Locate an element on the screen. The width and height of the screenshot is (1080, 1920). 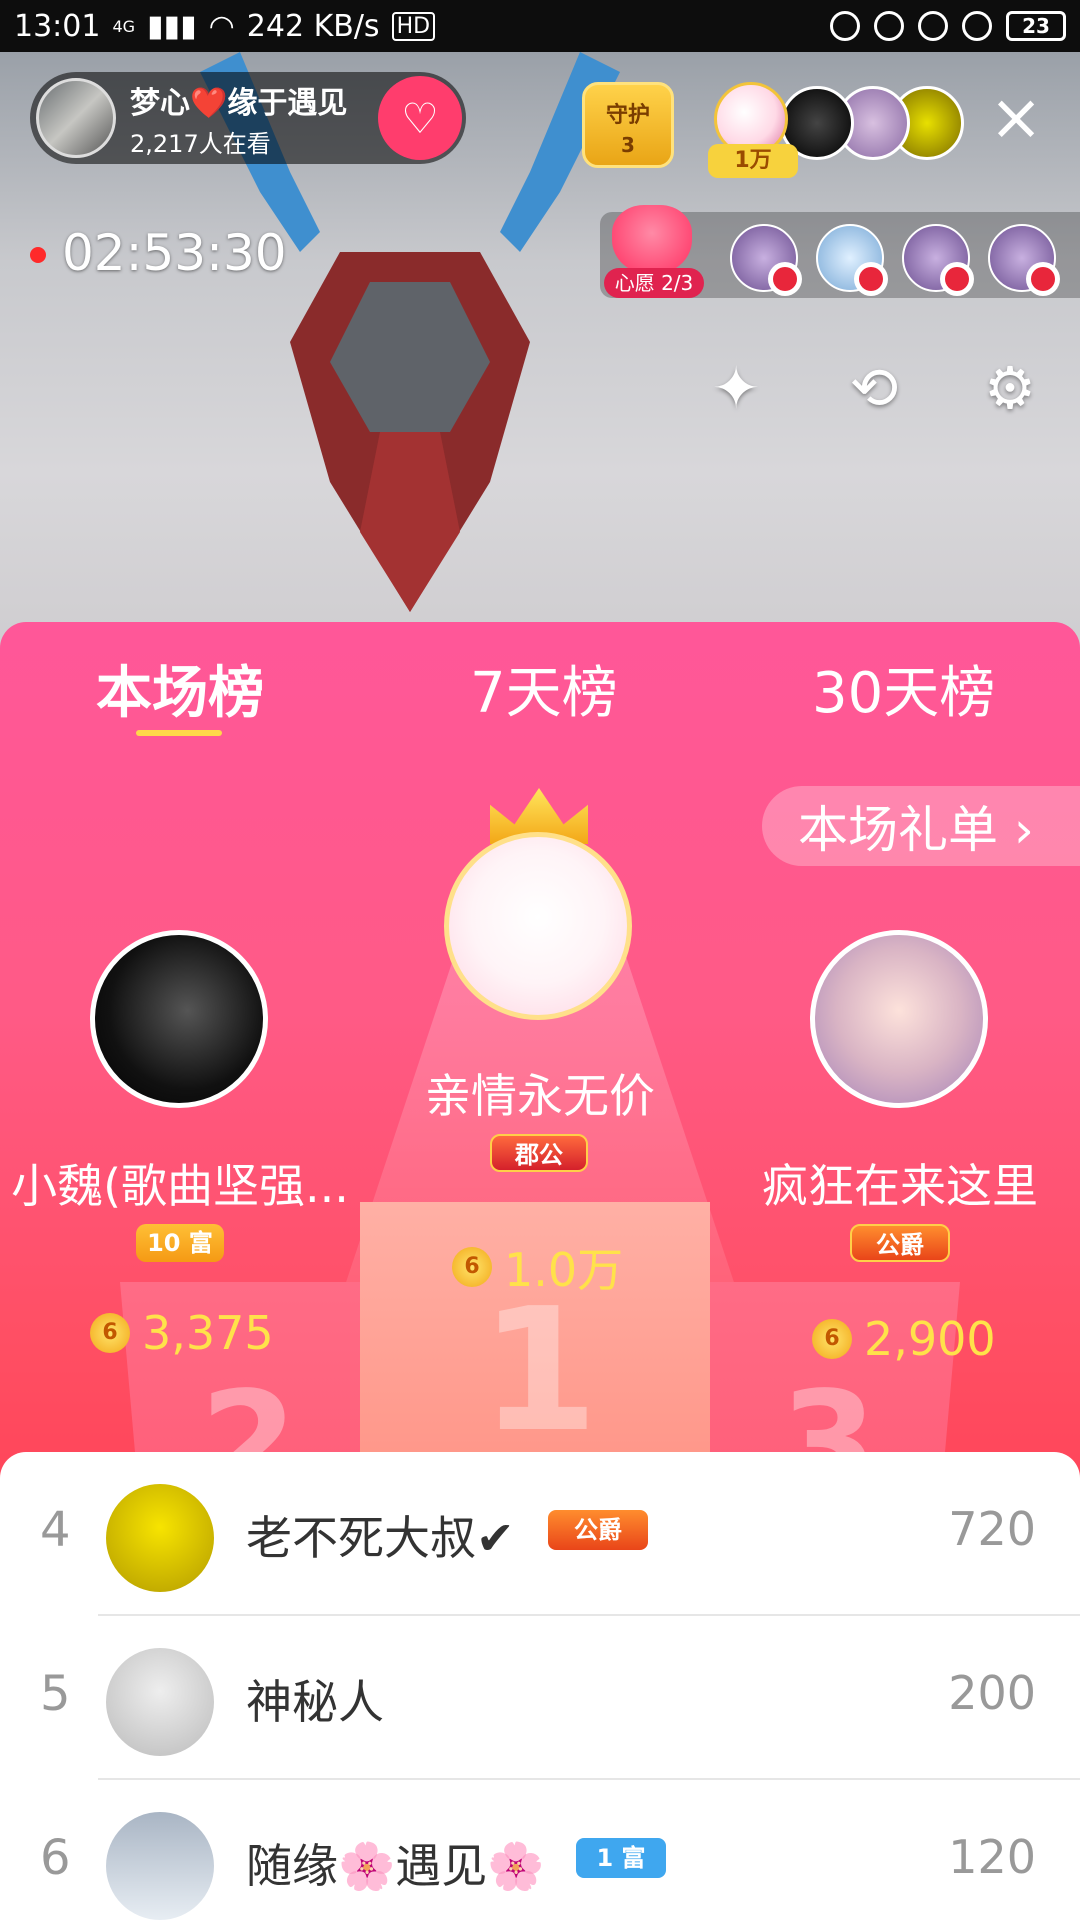
list-rank: 6 is located at coordinates (55, 1858).